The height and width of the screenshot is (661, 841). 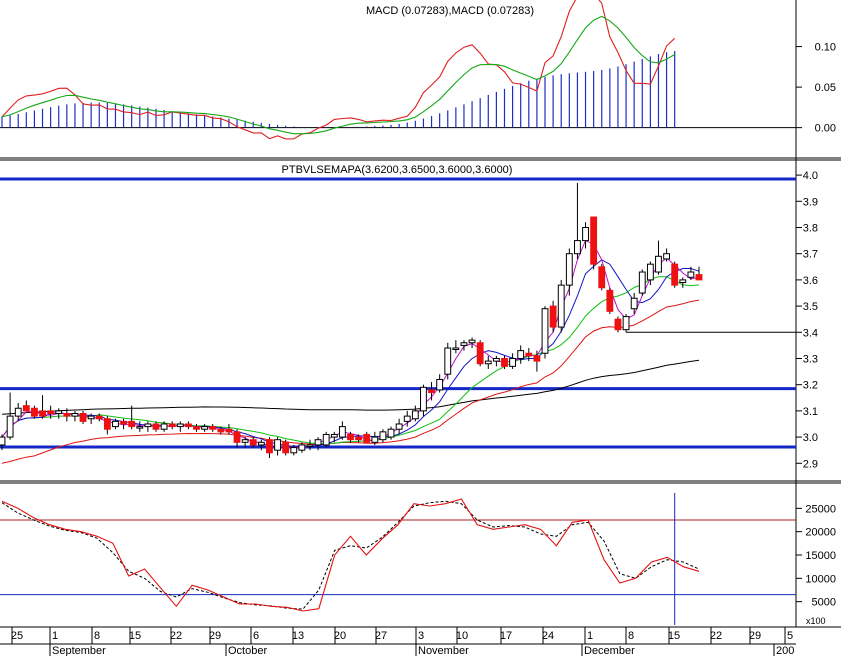 What do you see at coordinates (825, 88) in the screenshot?
I see `macd-y-tick-label: 0.05` at bounding box center [825, 88].